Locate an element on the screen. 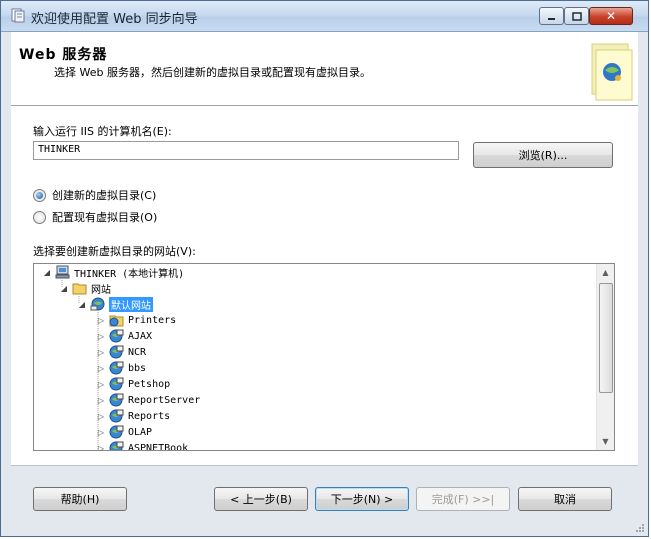 The height and width of the screenshot is (539, 651). title-bar: 欢迎使用配置 Web 同步向导 ✕ is located at coordinates (324, 16).